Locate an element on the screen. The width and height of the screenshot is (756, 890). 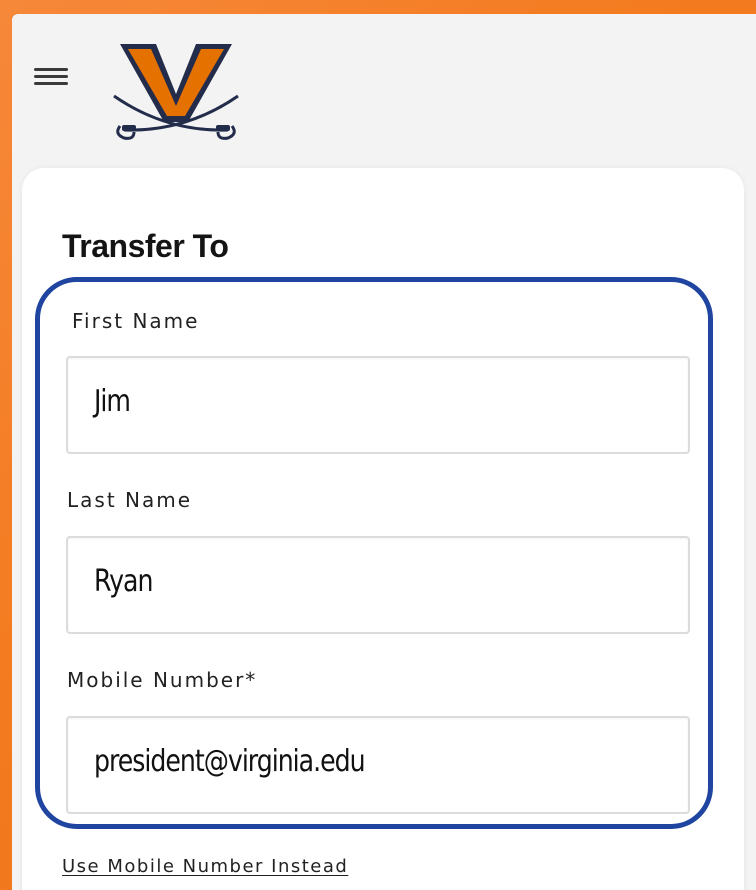
transfer-to-heading: Transfer To is located at coordinates (145, 246).